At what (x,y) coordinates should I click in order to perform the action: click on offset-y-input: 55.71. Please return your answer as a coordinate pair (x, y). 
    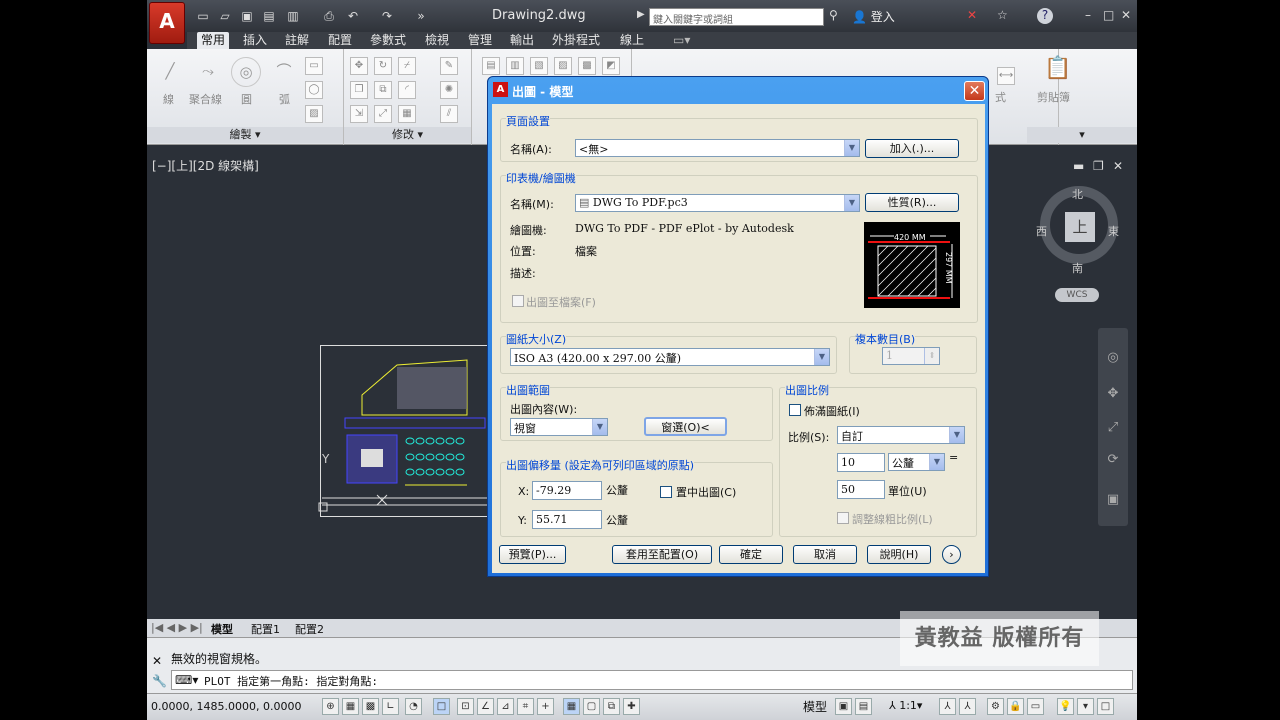
    Looking at the image, I should click on (567, 519).